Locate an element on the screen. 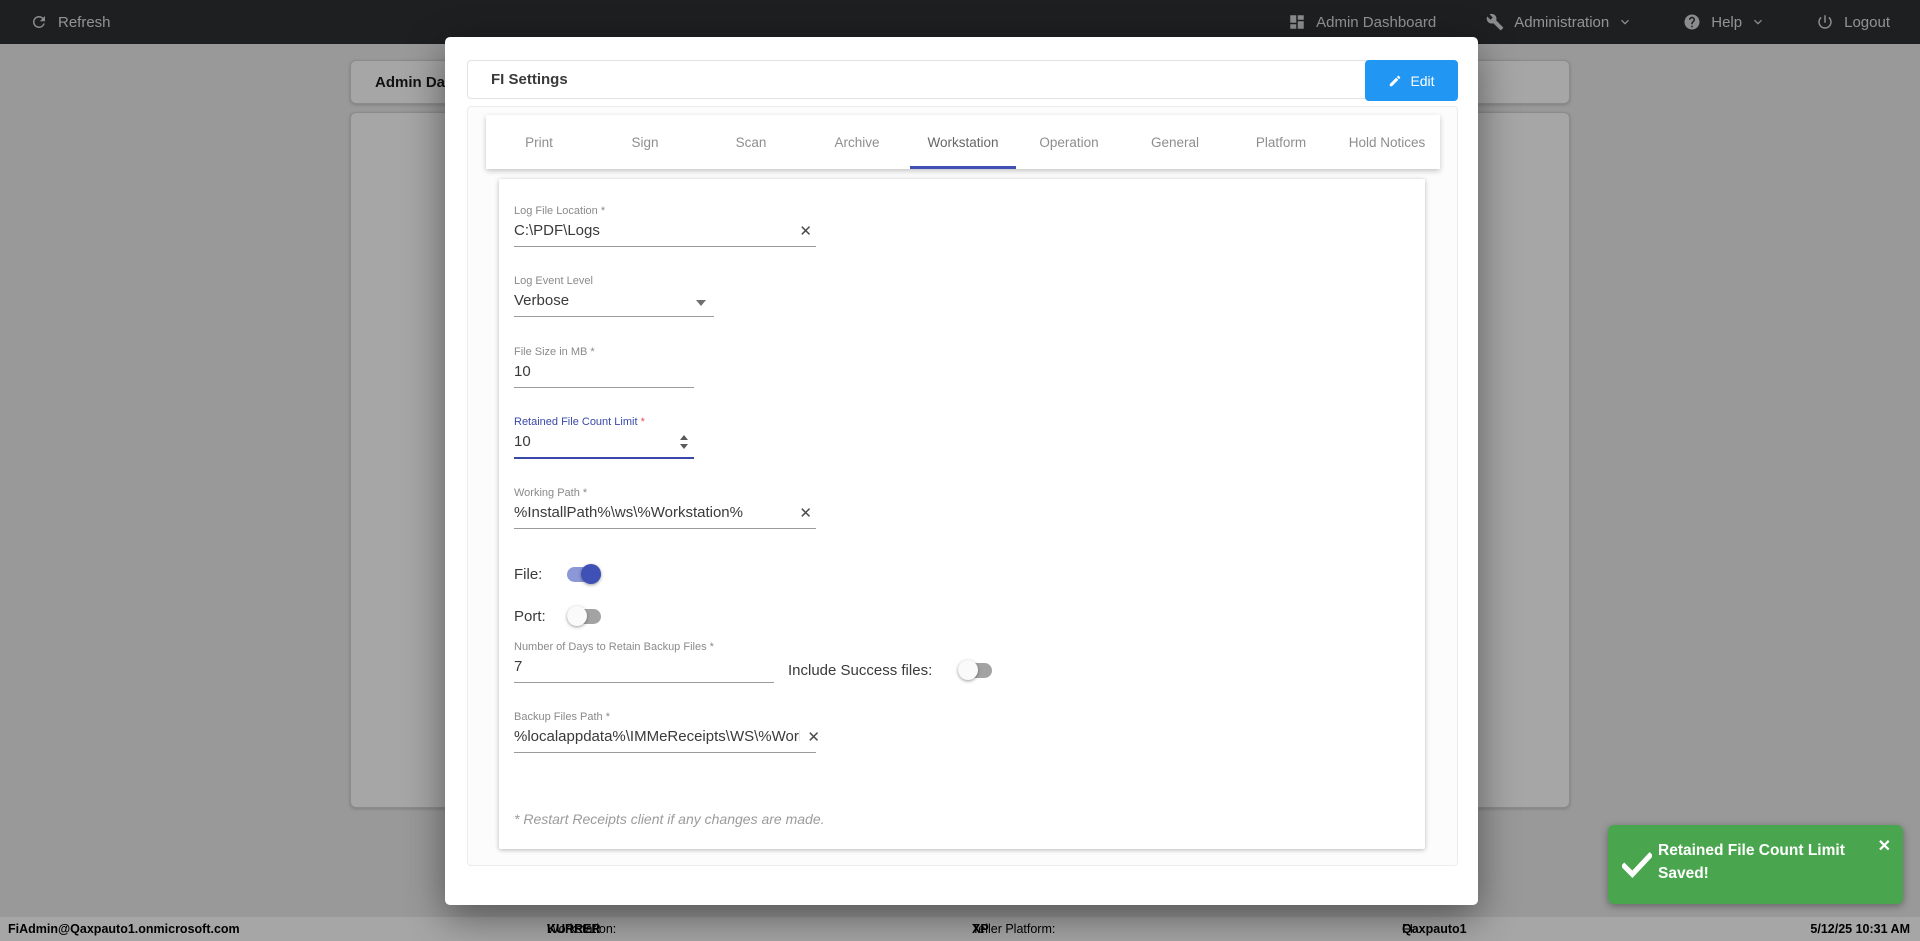 This screenshot has height=941, width=1920. tab-hold-notices: Hold Notices is located at coordinates (1387, 142).